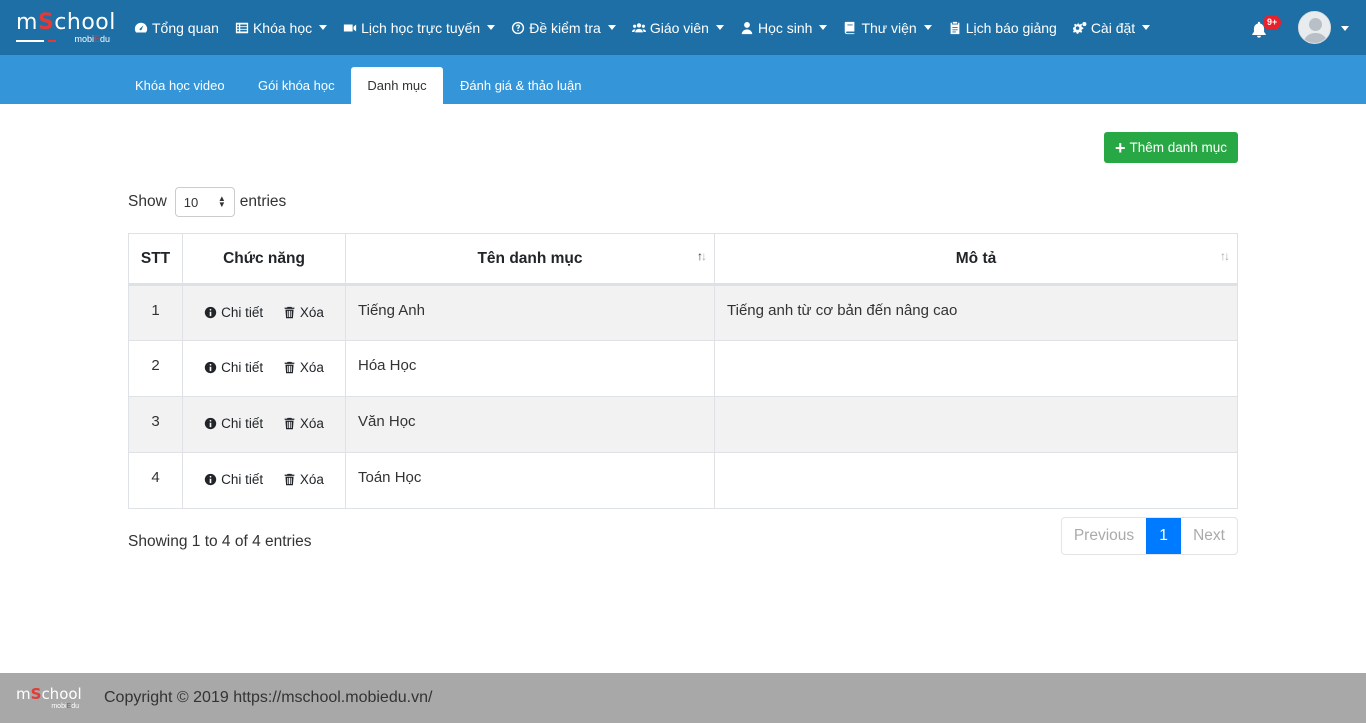 The height and width of the screenshot is (723, 1366). I want to click on row-name: Văn Học, so click(530, 424).